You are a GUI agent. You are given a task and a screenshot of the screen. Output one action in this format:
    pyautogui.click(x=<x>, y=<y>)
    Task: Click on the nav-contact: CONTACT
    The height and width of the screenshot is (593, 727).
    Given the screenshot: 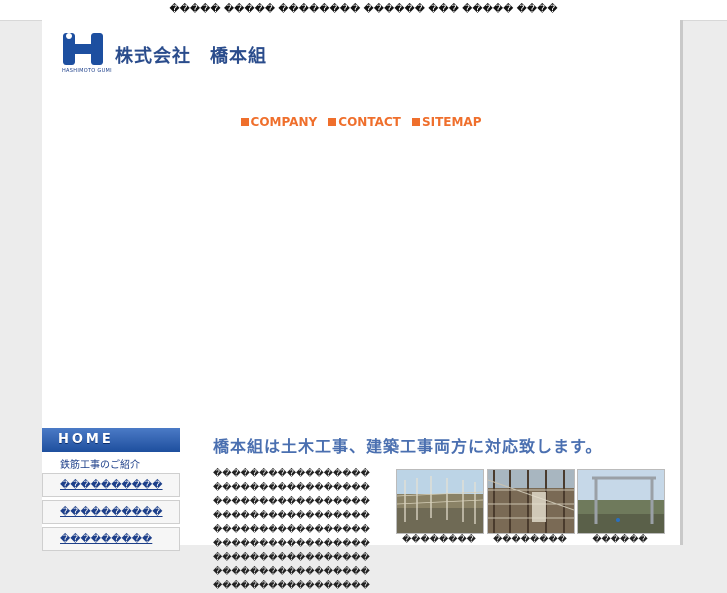 What is the action you would take?
    pyautogui.click(x=364, y=122)
    